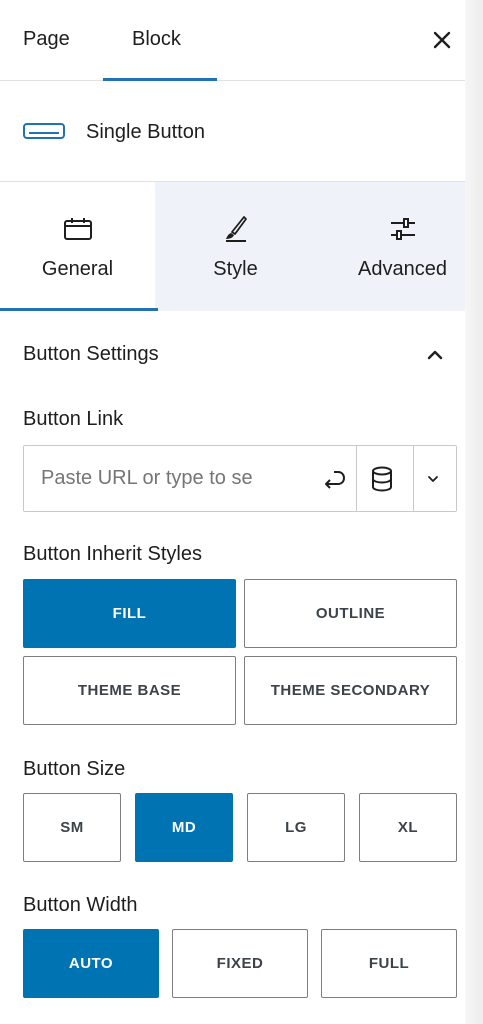  I want to click on style-theme-secondary-button: THEME SECONDARY, so click(350, 690).